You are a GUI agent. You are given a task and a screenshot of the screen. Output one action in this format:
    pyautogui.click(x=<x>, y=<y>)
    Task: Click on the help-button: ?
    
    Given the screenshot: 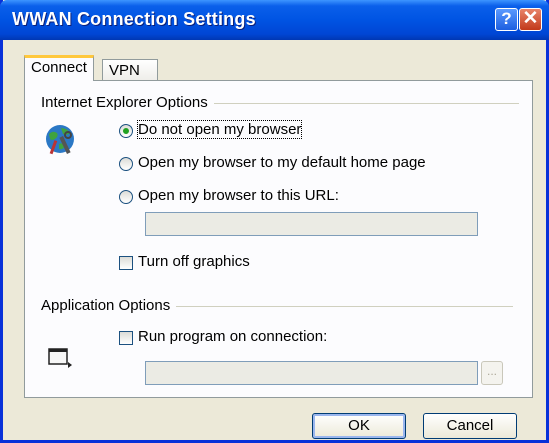 What is the action you would take?
    pyautogui.click(x=506, y=19)
    